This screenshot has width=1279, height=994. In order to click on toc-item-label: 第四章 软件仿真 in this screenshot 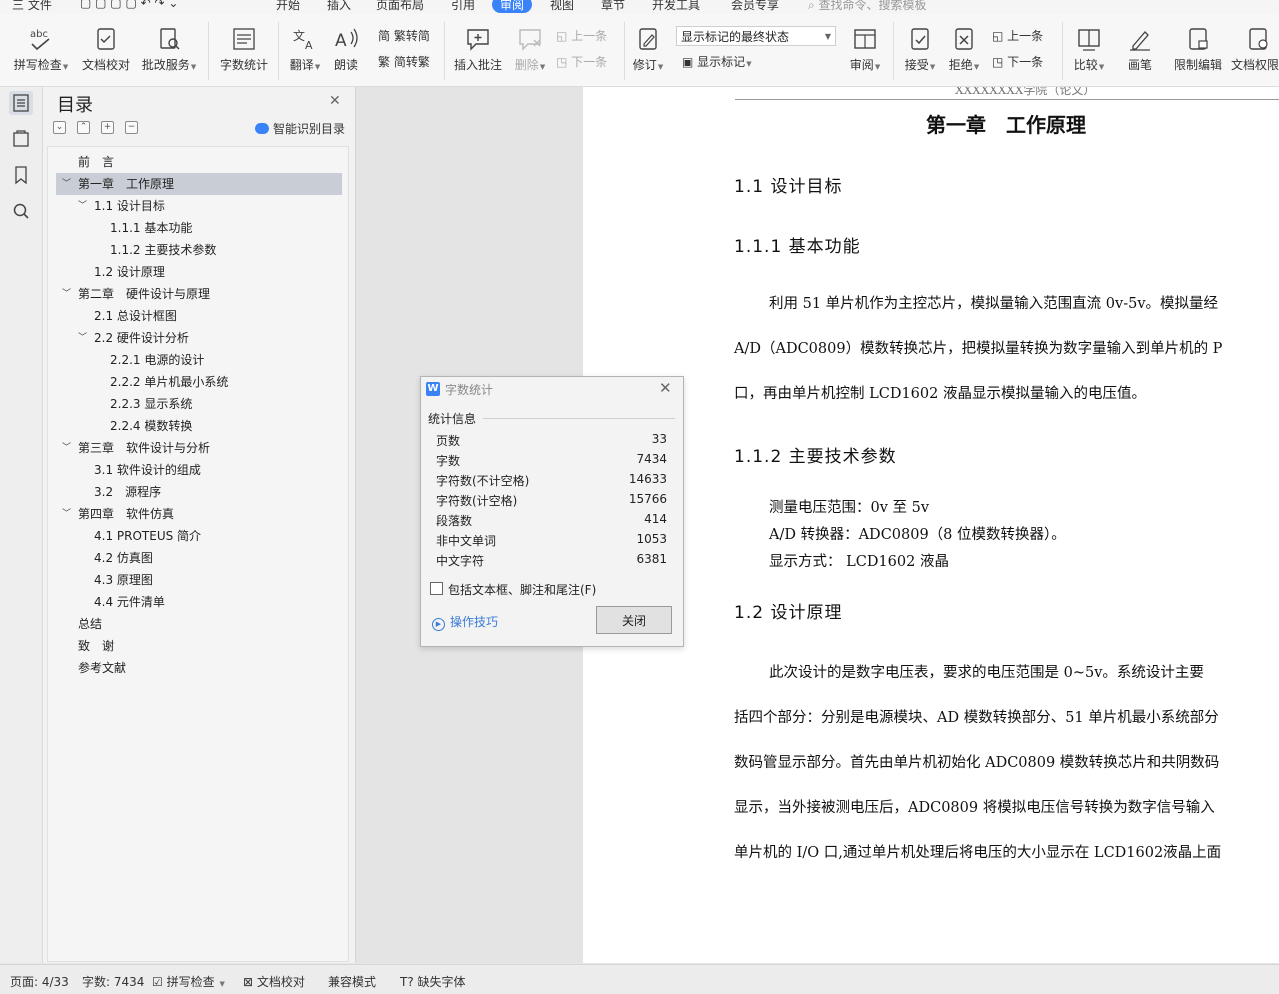, I will do `click(126, 514)`.